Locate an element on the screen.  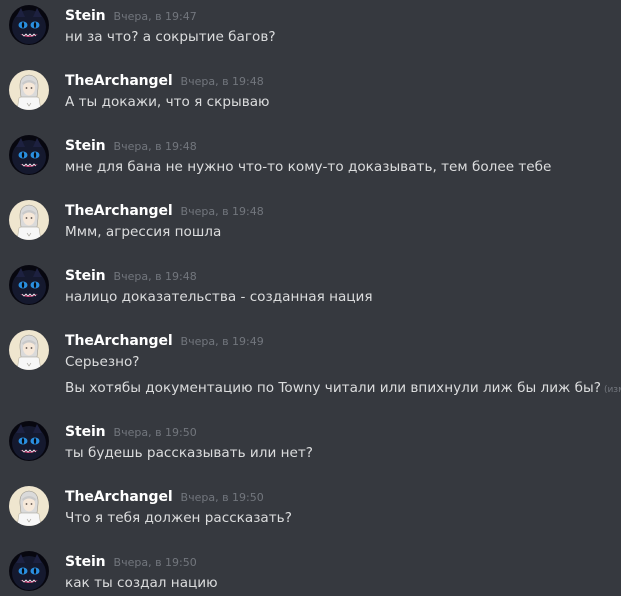
message-header: Stein Вчера, в 19:47 is located at coordinates (131, 16).